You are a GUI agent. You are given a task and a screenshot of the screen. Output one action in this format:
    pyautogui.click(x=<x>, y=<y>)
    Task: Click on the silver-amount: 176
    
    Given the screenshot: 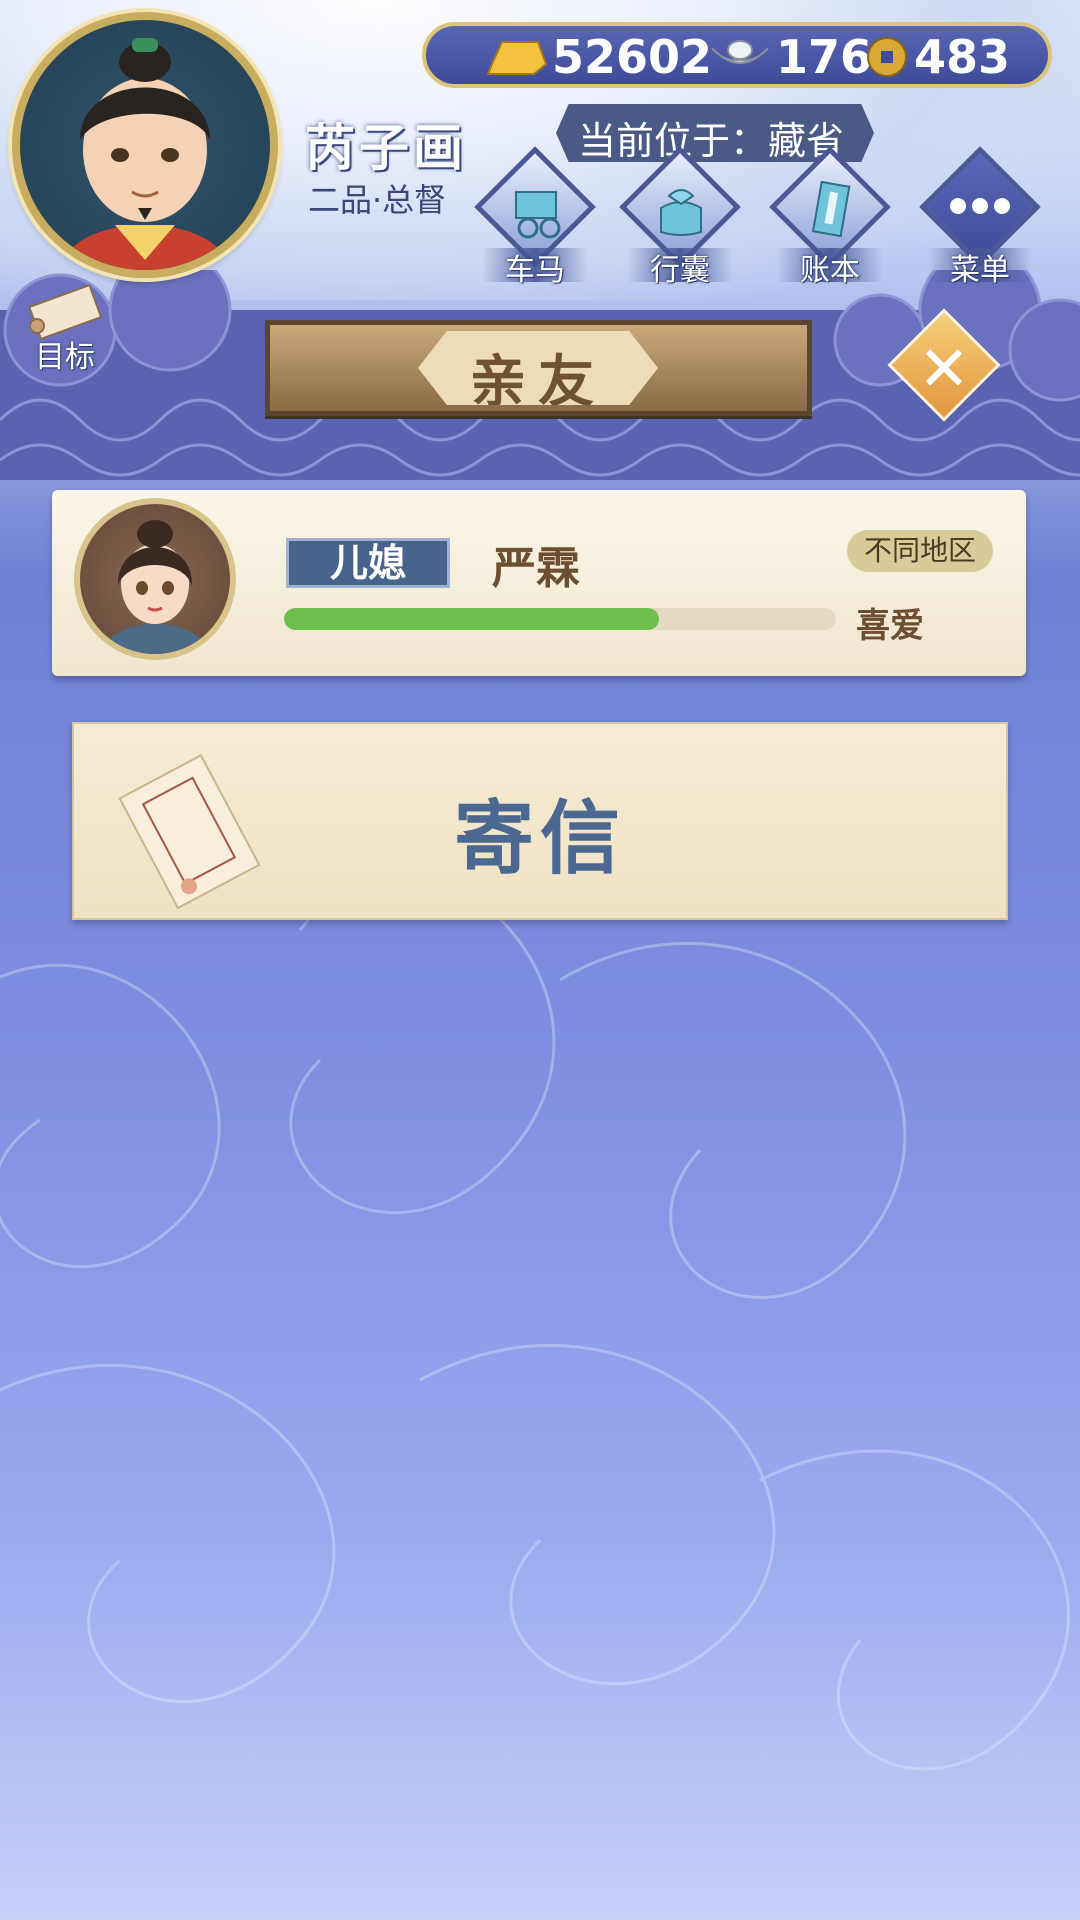 What is the action you would take?
    pyautogui.click(x=824, y=57)
    